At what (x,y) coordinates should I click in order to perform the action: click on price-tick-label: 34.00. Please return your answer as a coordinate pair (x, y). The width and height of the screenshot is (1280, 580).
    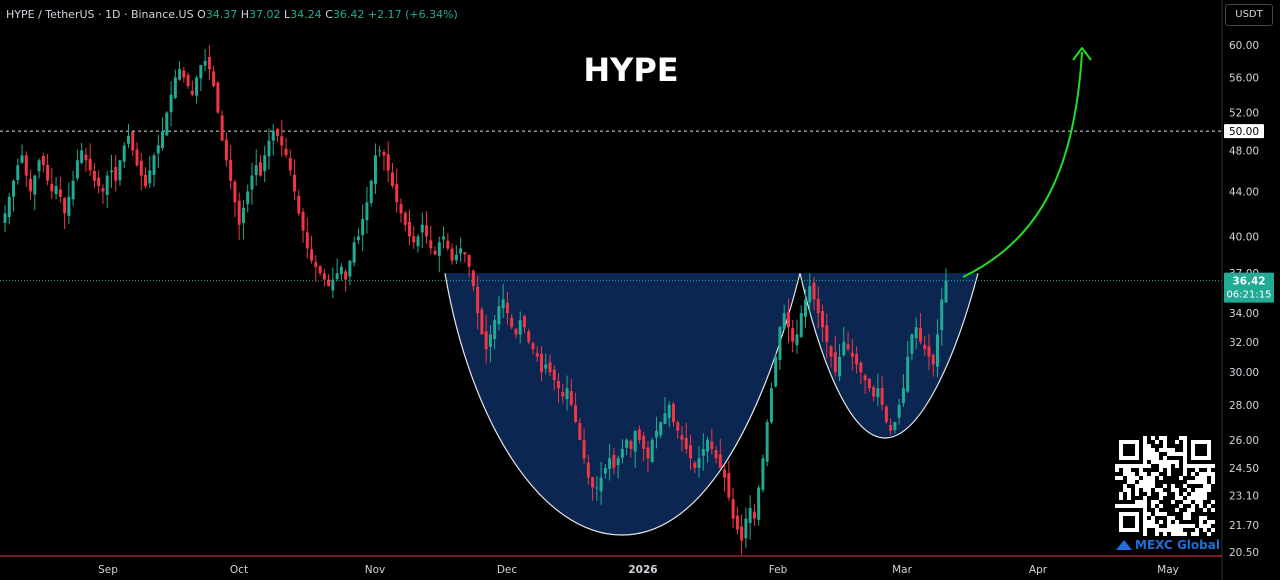
    Looking at the image, I should click on (1244, 314).